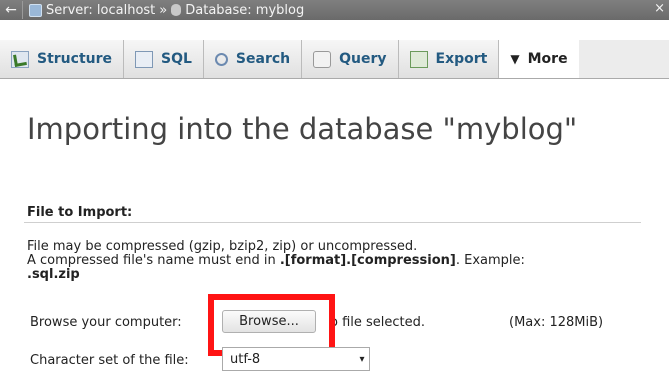 The image size is (669, 375). I want to click on desc-example: .sql.zip, so click(53, 274).